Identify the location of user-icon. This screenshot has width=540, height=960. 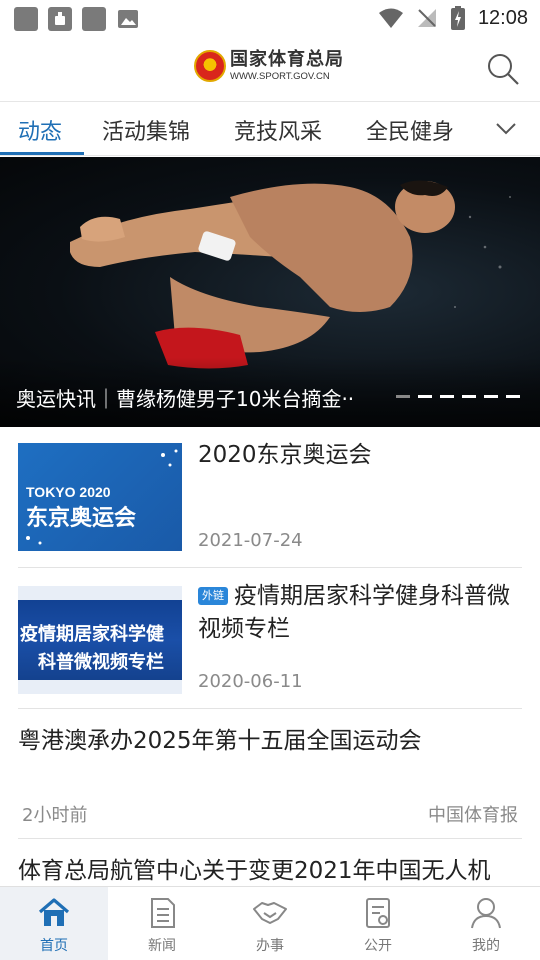
(486, 913).